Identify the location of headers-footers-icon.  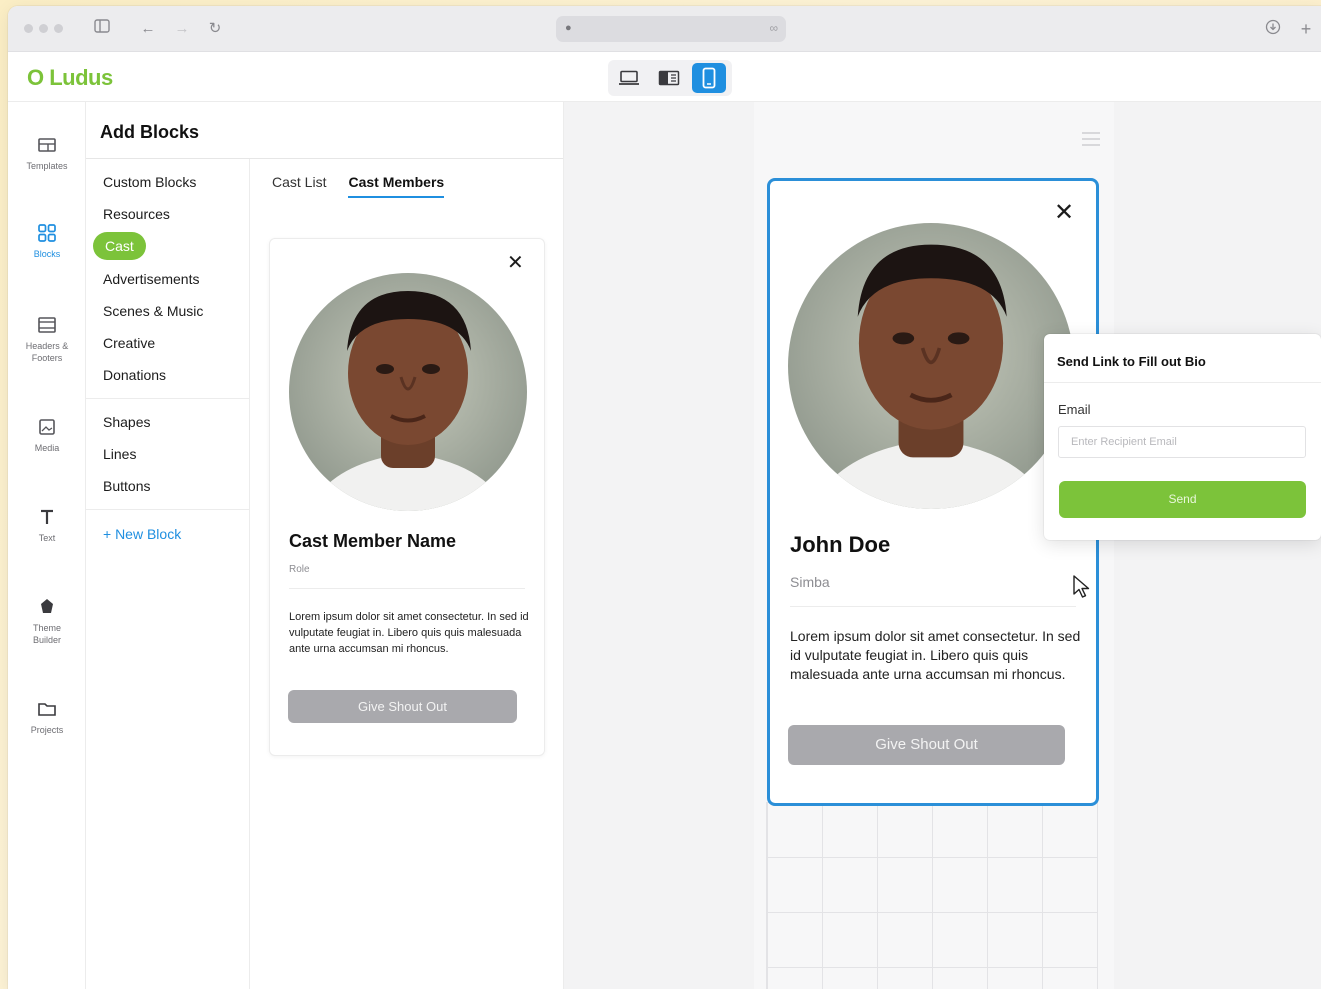
(47, 325).